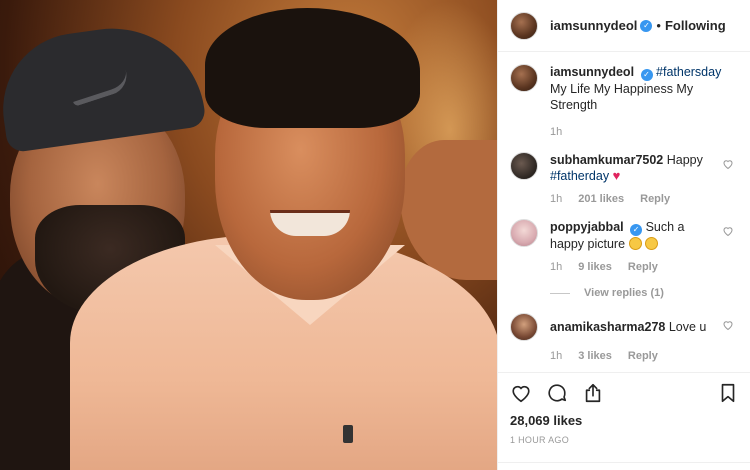 This screenshot has height=470, width=750. Describe the element at coordinates (524, 78) in the screenshot. I see `caption-author-avatar` at that location.